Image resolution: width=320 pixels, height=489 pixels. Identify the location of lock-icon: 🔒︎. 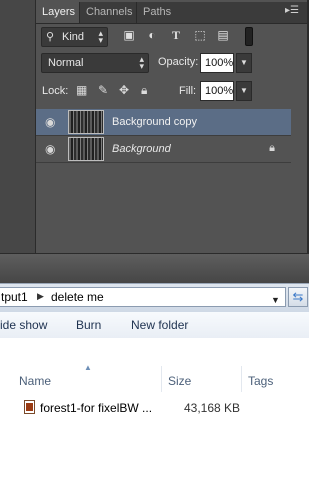
(272, 148).